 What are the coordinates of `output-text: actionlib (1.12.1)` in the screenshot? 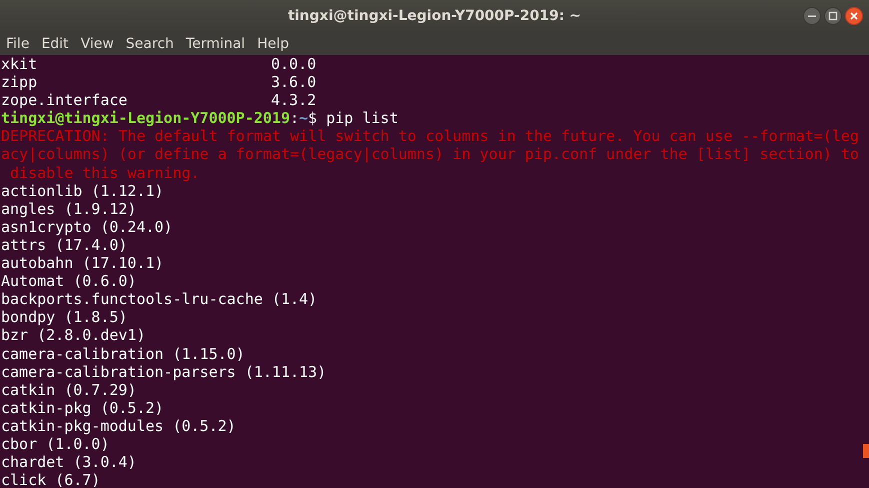 It's located at (82, 191).